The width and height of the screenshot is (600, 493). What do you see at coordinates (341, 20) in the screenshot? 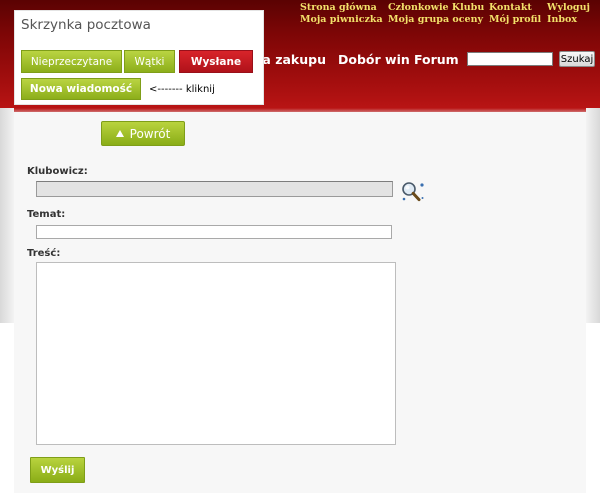
I see `link-moja-piwniczka: Moja piwniczka` at bounding box center [341, 20].